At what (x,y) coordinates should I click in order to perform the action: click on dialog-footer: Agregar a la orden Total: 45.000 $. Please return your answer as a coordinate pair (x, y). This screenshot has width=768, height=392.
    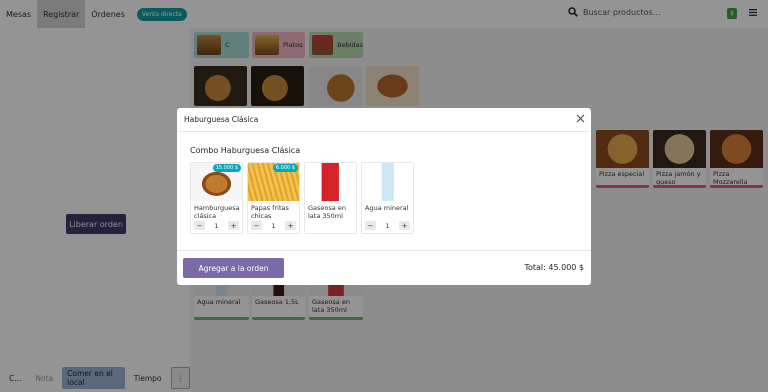
    Looking at the image, I should click on (384, 267).